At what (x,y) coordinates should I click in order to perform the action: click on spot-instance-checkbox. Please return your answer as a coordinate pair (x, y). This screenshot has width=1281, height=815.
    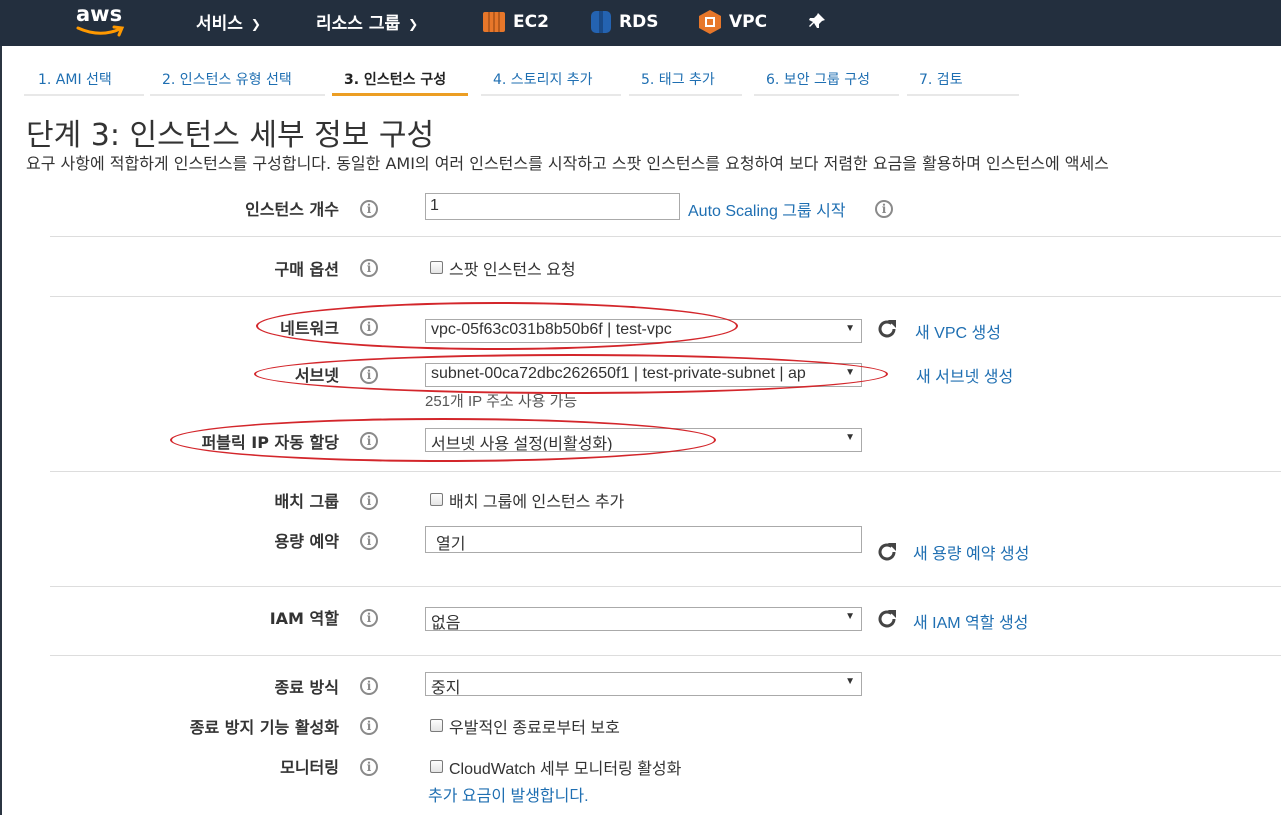
    Looking at the image, I should click on (436, 267).